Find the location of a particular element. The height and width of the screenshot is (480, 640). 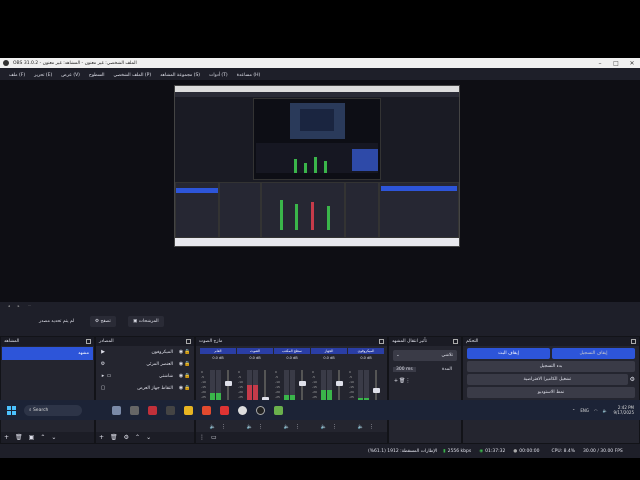

chevron-up-icon: ⌃ is located at coordinates (573, 410).